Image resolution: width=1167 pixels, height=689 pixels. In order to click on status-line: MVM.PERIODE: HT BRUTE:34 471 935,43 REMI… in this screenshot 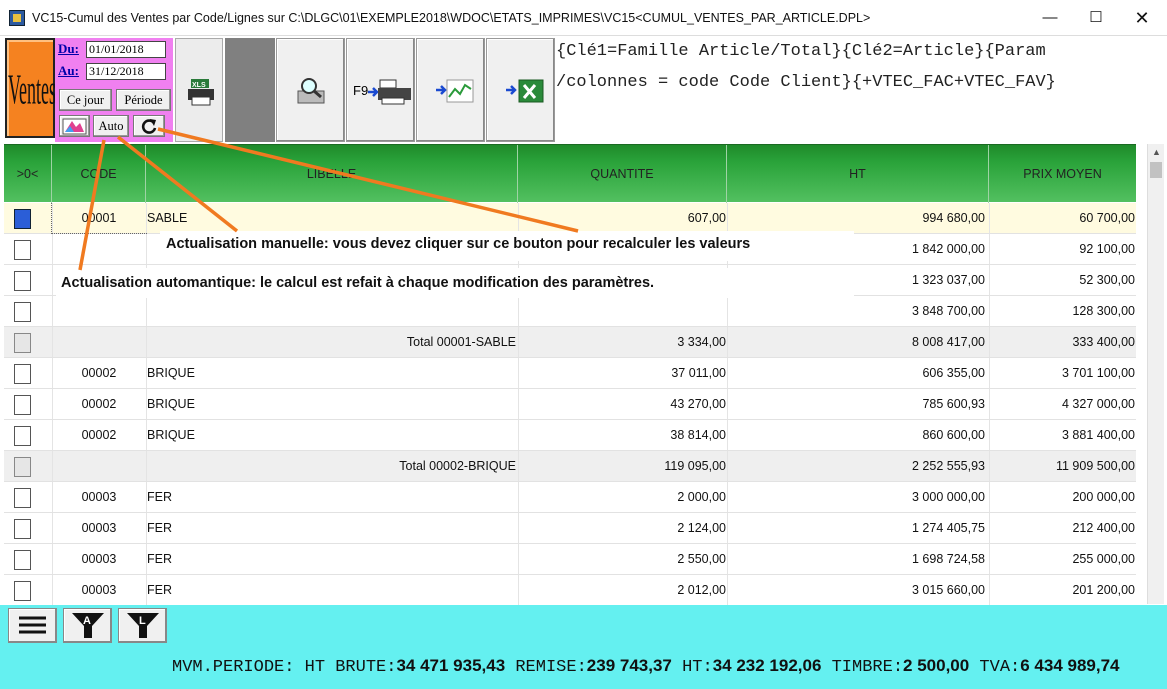, I will do `click(646, 666)`.